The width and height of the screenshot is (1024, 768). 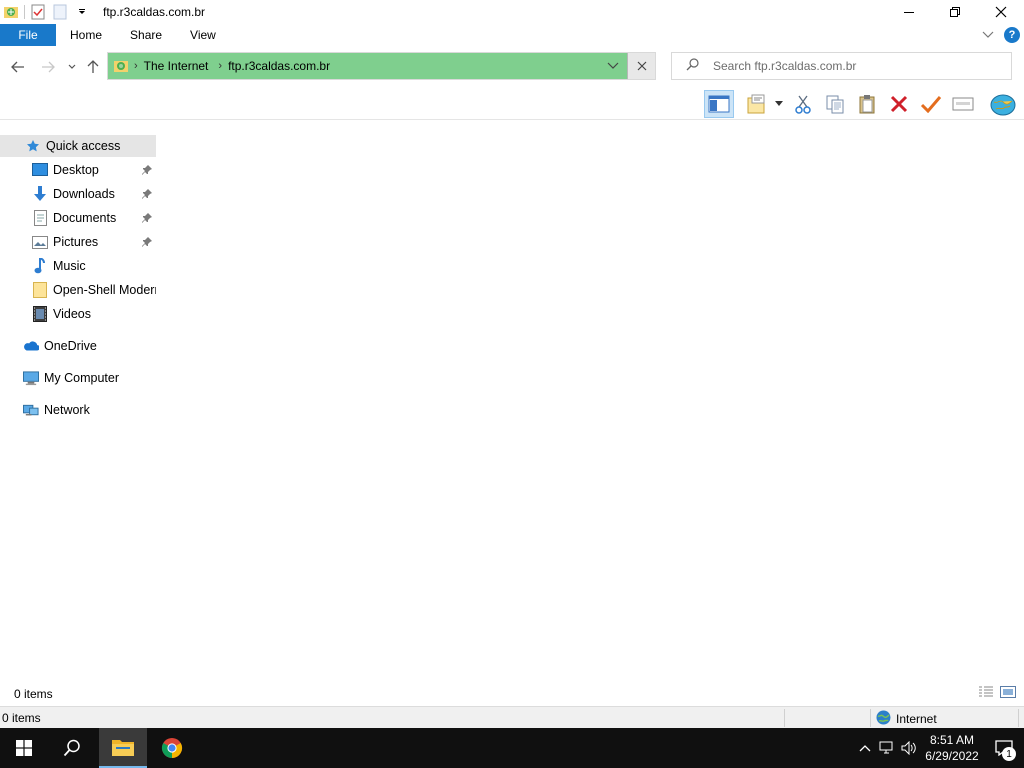 I want to click on rename-icon, so click(x=963, y=104).